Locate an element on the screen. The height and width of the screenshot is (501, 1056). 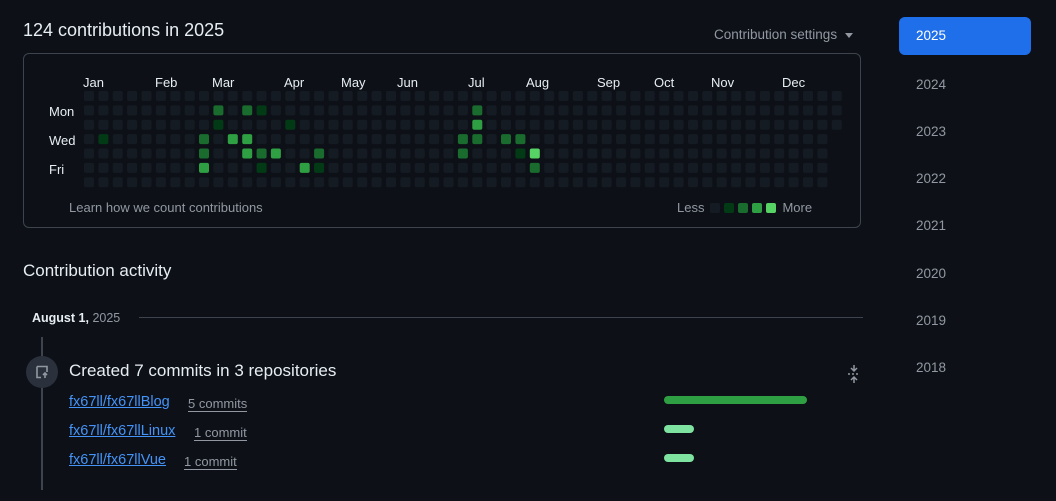
year-button-2024: 2024 is located at coordinates (965, 85).